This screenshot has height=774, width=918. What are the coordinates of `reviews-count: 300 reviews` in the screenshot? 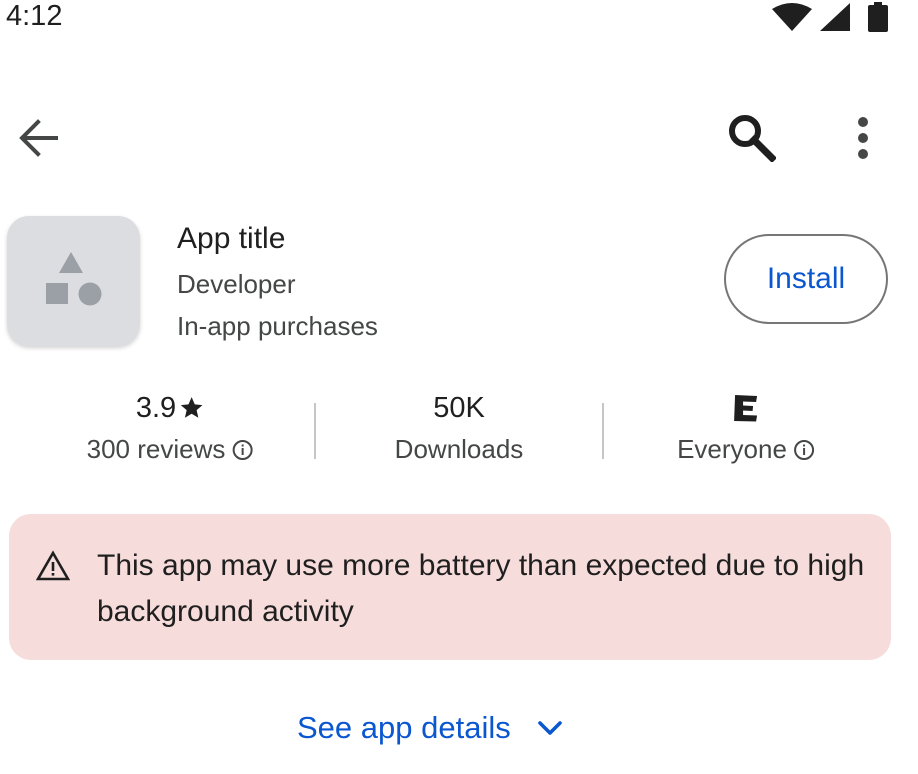 It's located at (156, 449).